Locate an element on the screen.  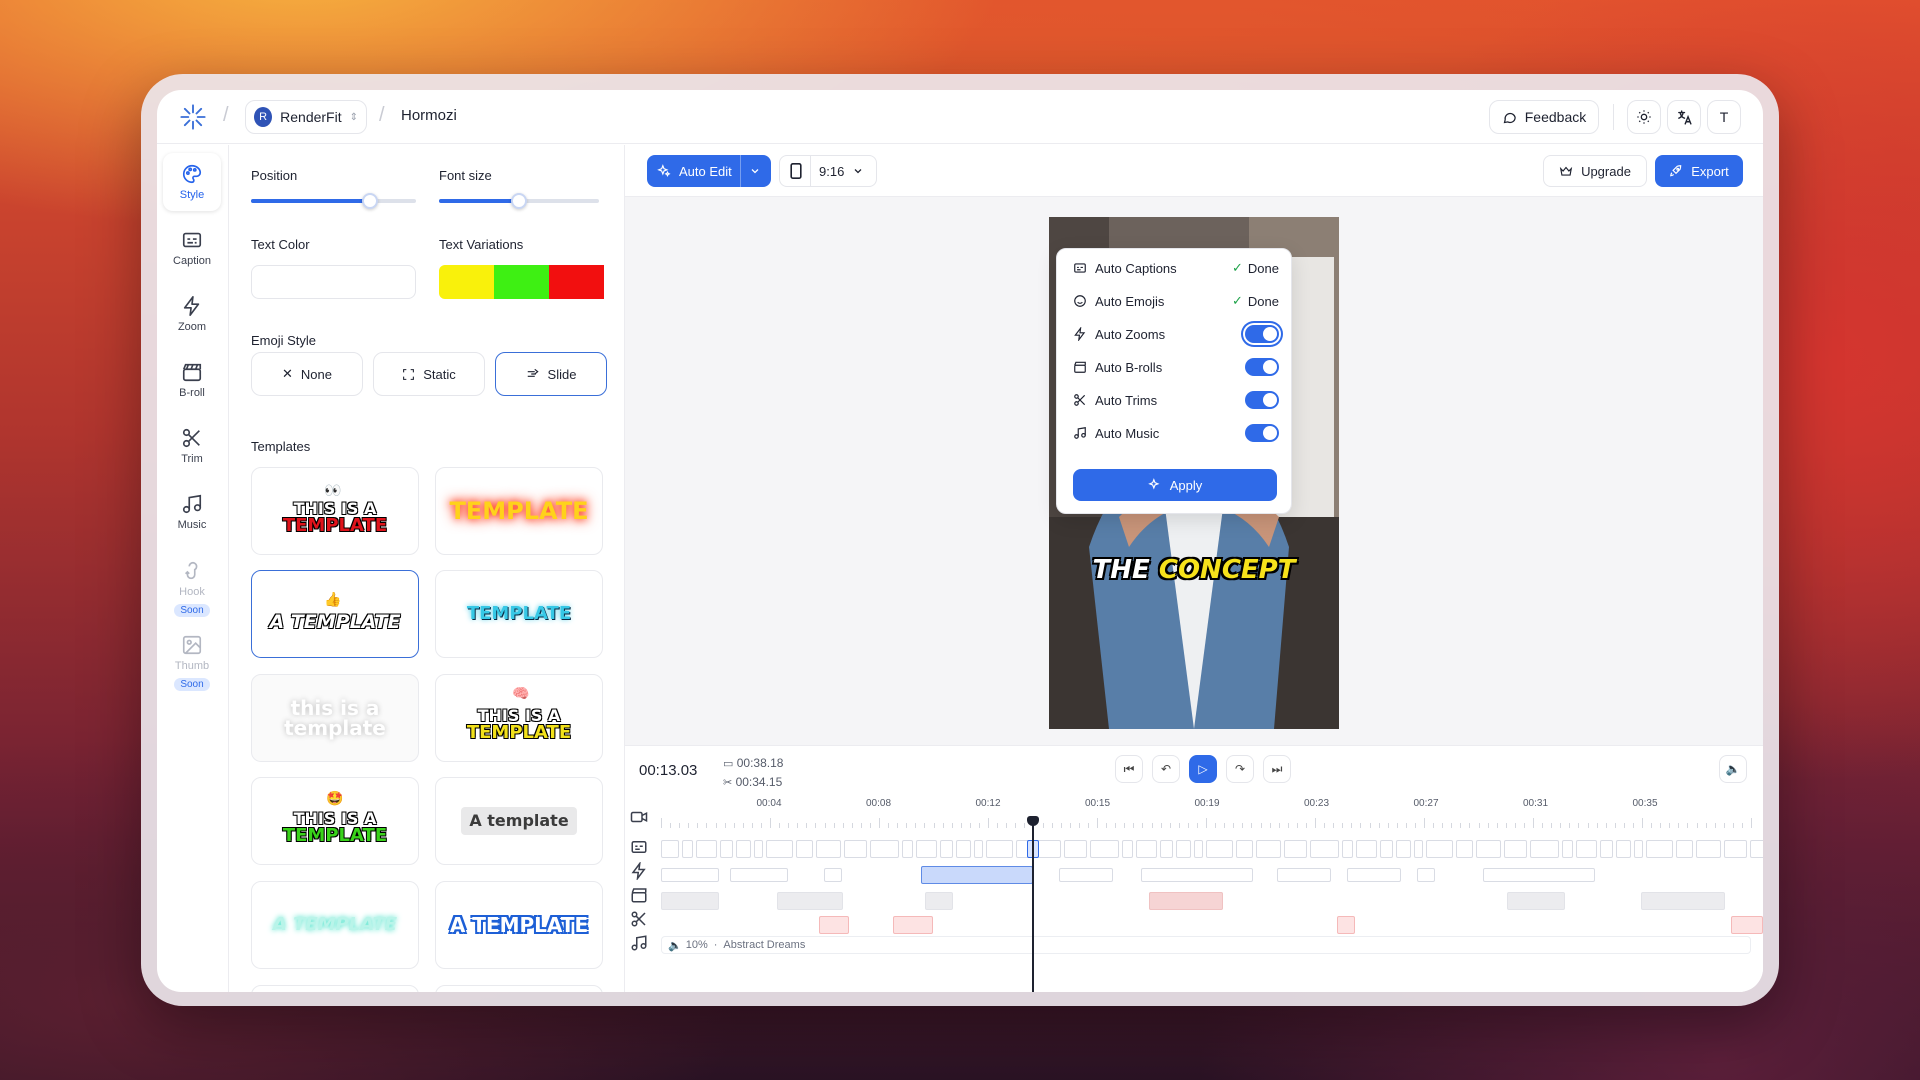
chevron-down-icon is located at coordinates (755, 171).